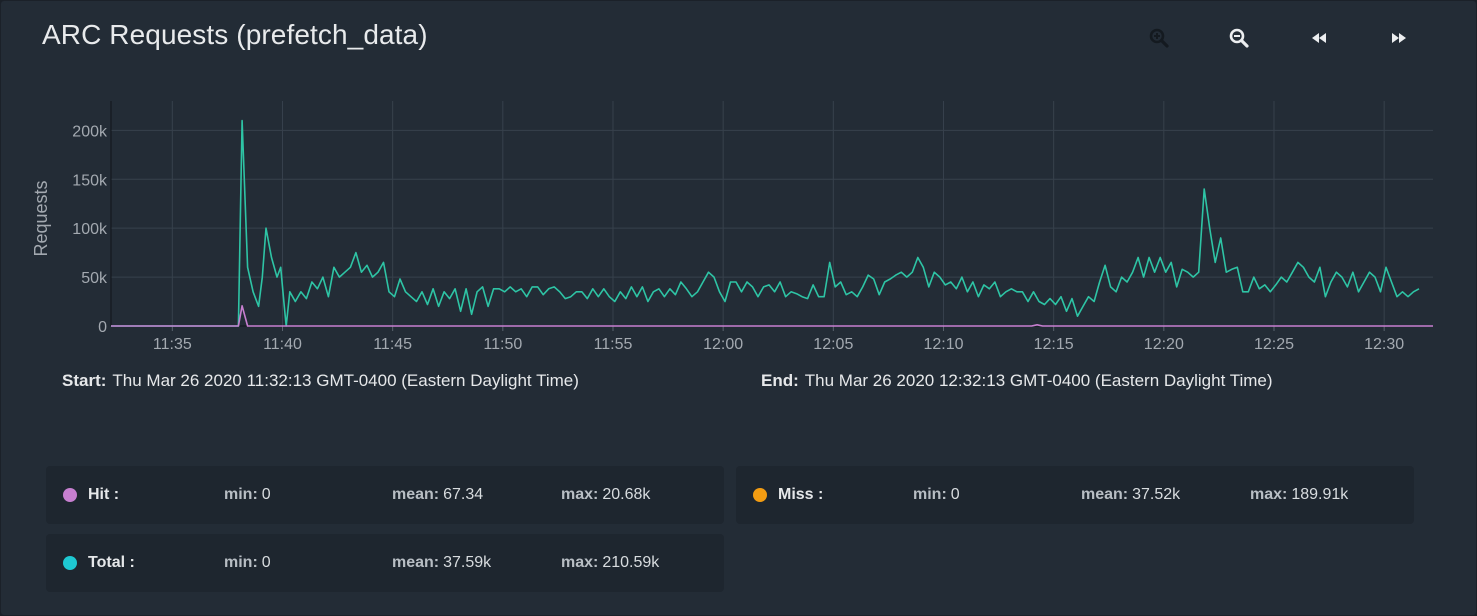  I want to click on legend-hit: Hit : min: 0 mean: 67.34 max: 20.68k, so click(385, 495).